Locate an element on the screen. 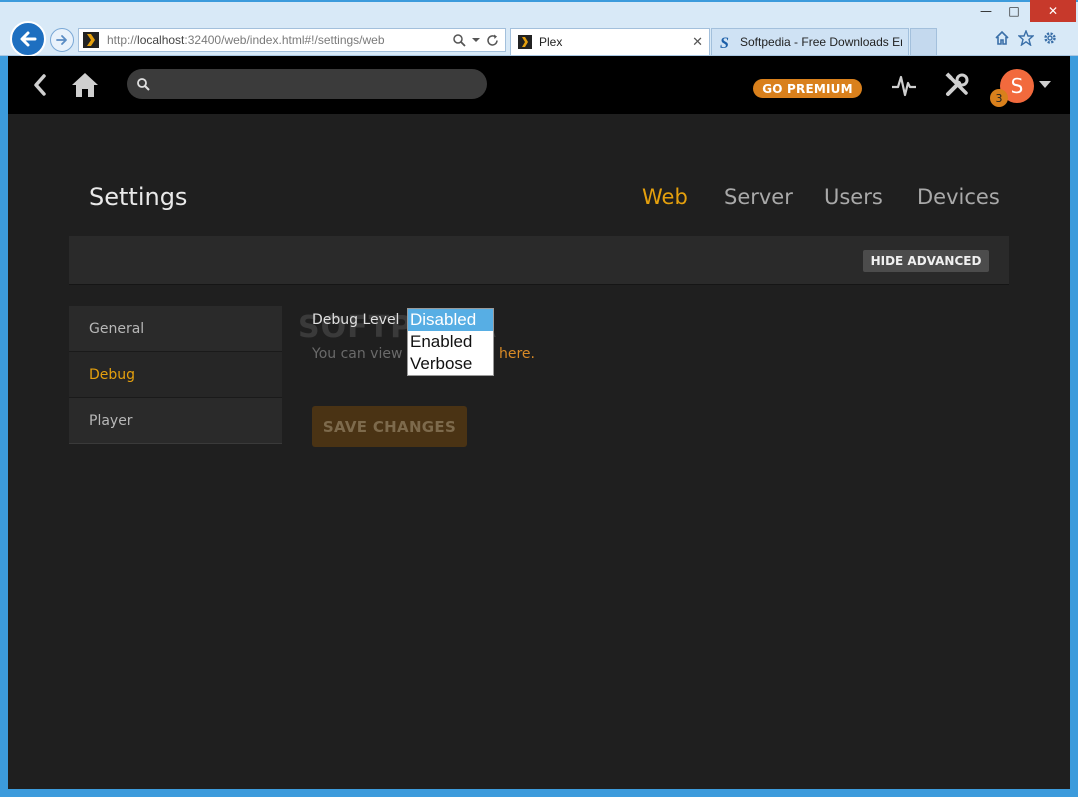 The width and height of the screenshot is (1078, 797). browser-toolbar-right is located at coordinates (1026, 38).